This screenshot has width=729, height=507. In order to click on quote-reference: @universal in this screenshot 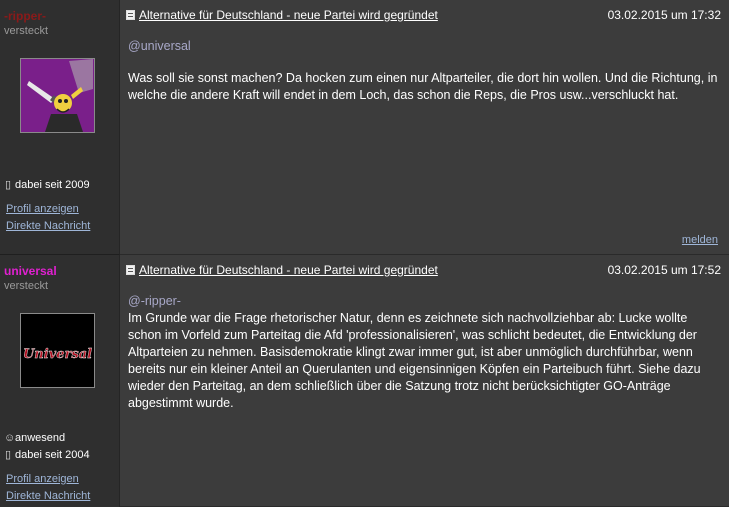, I will do `click(159, 46)`.